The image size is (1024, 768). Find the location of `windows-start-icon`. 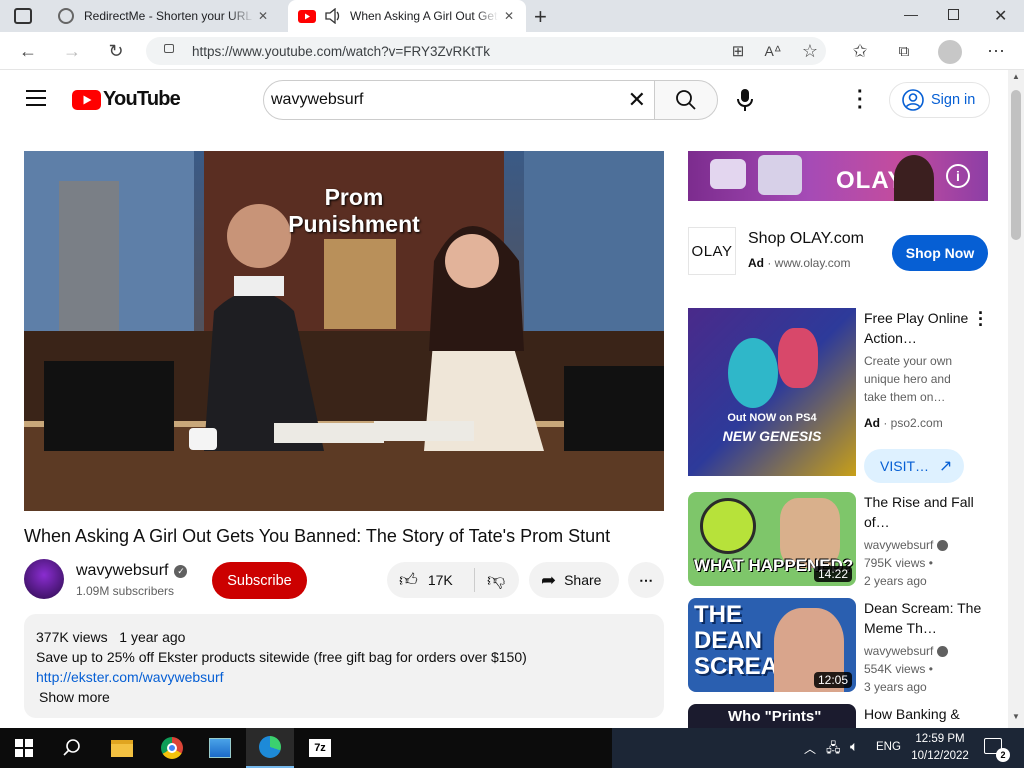

windows-start-icon is located at coordinates (24, 748).